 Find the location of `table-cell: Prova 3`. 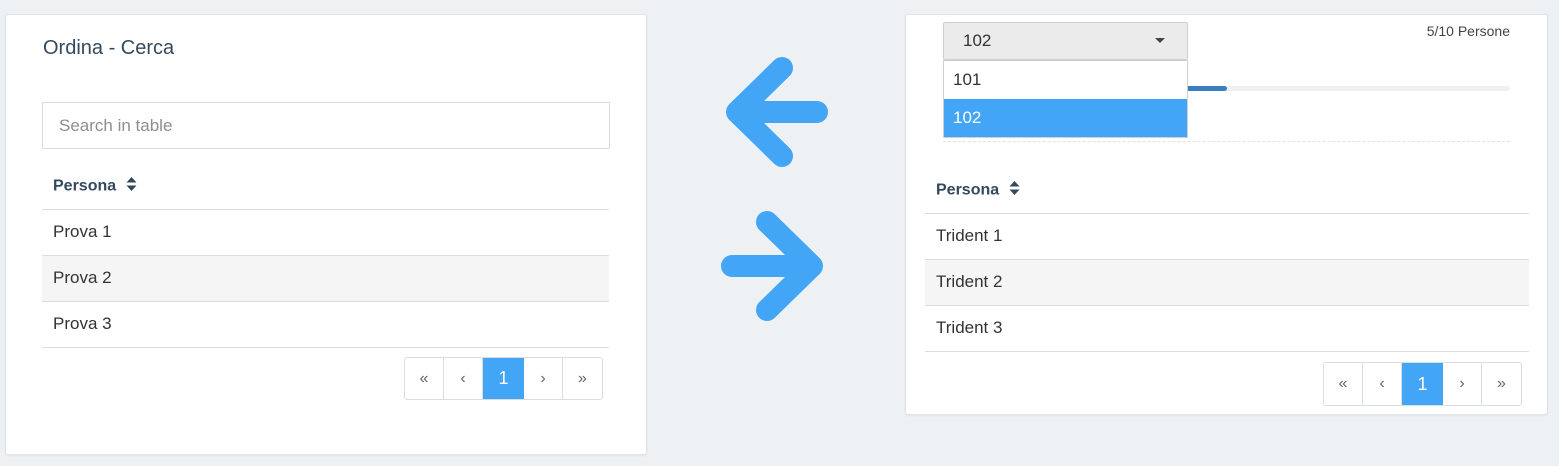

table-cell: Prova 3 is located at coordinates (325, 324).